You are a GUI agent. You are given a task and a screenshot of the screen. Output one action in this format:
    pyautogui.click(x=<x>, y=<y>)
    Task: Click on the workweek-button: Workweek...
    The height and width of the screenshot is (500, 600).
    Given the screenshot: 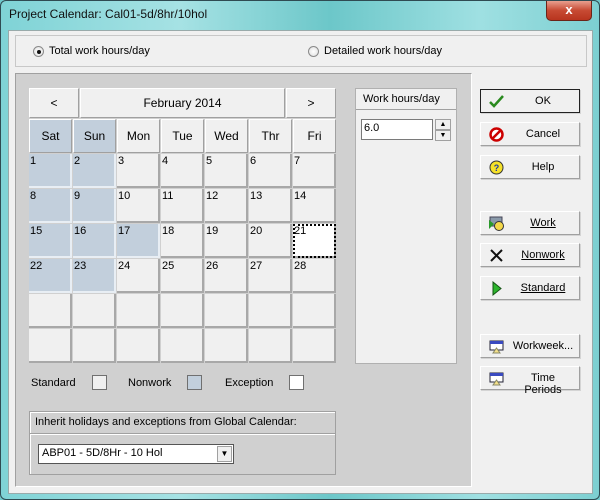 What is the action you would take?
    pyautogui.click(x=530, y=346)
    